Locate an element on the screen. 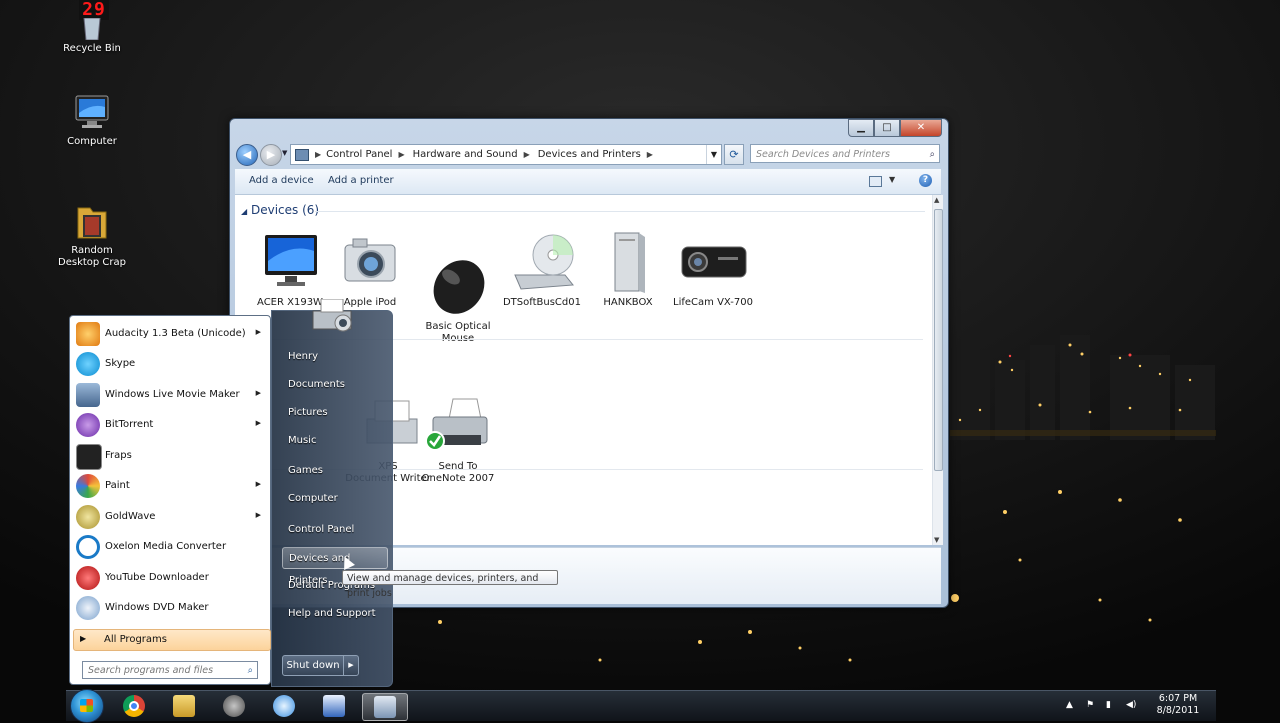 Image resolution: width=1280 pixels, height=723 pixels. content-scrollbar: ▲ ▼ is located at coordinates (937, 370).